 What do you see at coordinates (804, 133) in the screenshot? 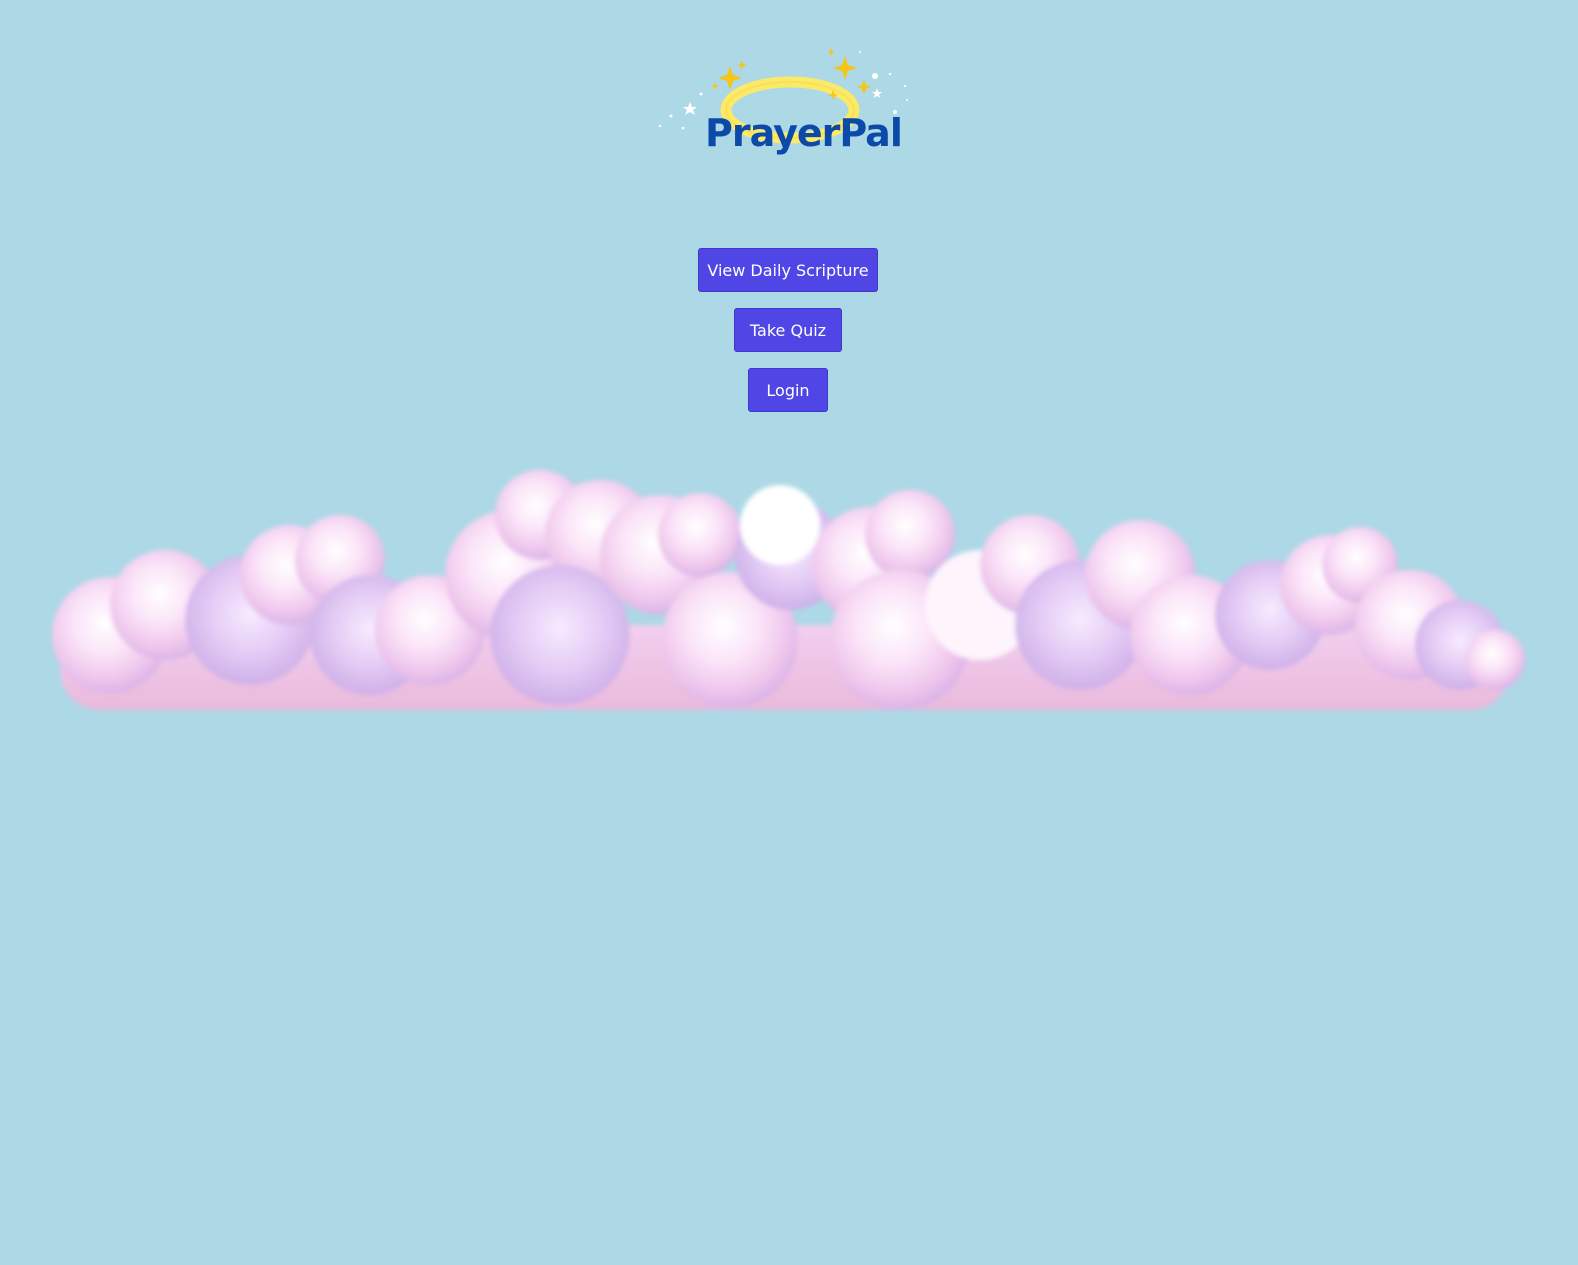
I see `logo-text: PrayerPal` at bounding box center [804, 133].